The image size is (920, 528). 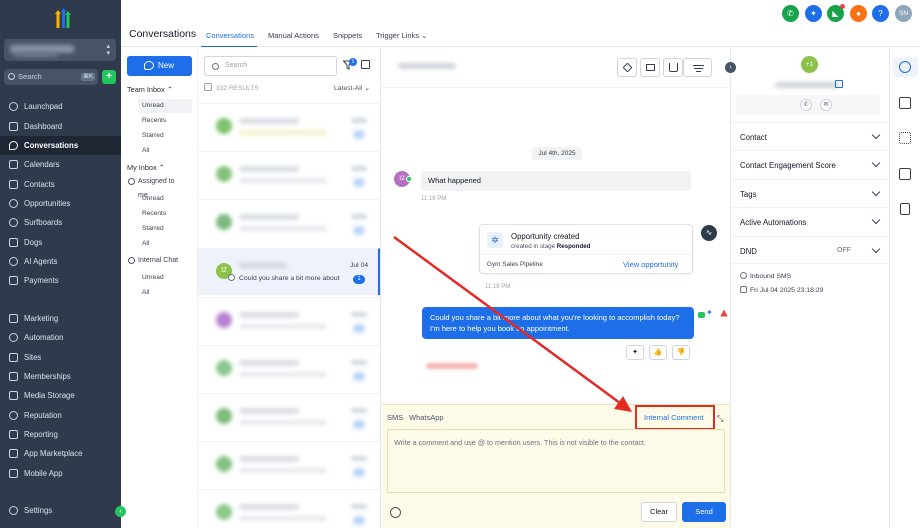 I want to click on phone-icon: ✆, so click(x=790, y=13).